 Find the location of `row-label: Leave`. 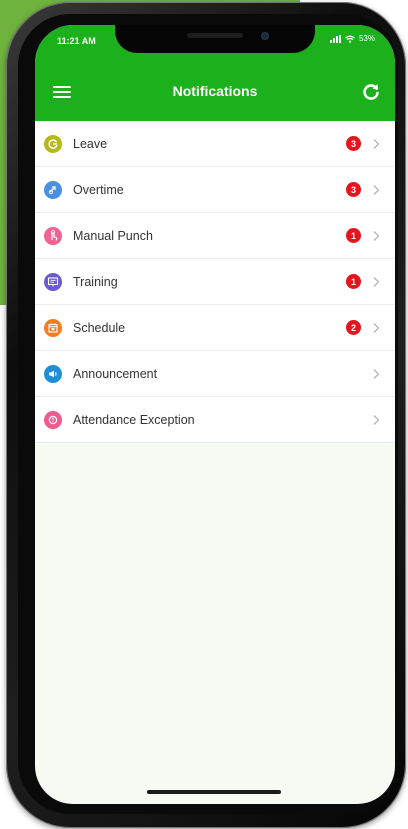

row-label: Leave is located at coordinates (90, 143).